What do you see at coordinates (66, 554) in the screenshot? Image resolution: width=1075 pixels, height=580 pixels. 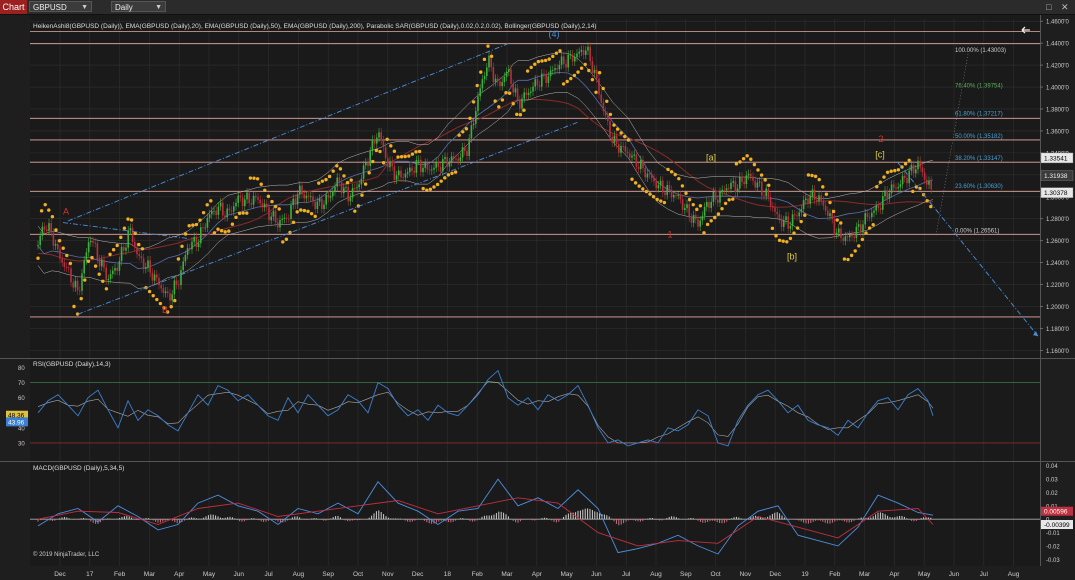 I see `copyright-text: © 2019 NinjaTrader, LLC` at bounding box center [66, 554].